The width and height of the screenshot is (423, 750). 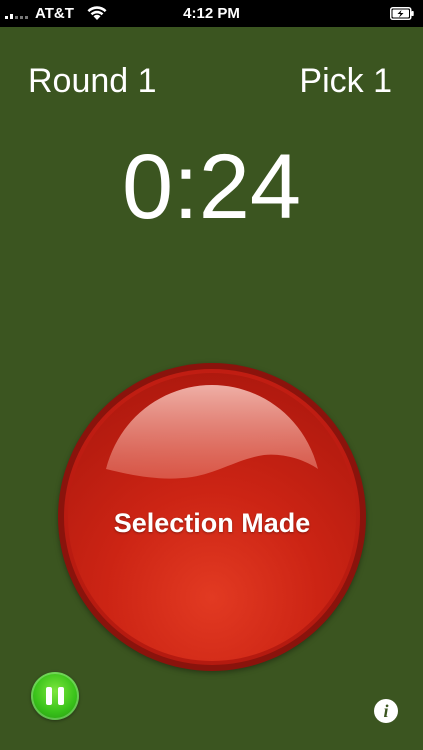 What do you see at coordinates (386, 711) in the screenshot?
I see `info-icon: i` at bounding box center [386, 711].